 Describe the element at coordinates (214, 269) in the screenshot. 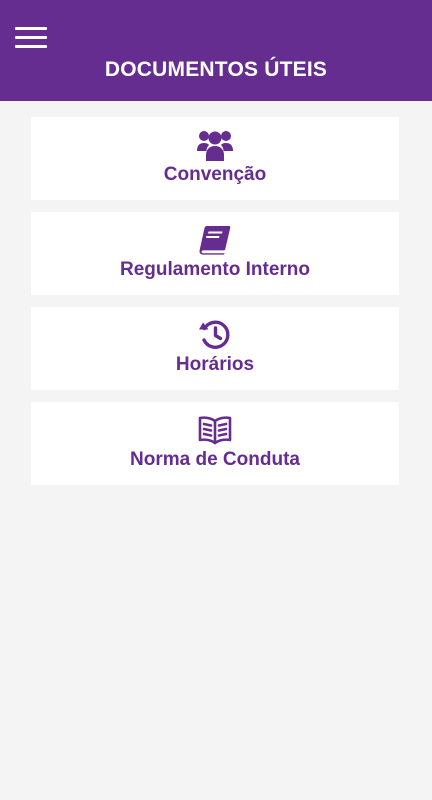

I see `document-label: Regulamento Interno` at that location.